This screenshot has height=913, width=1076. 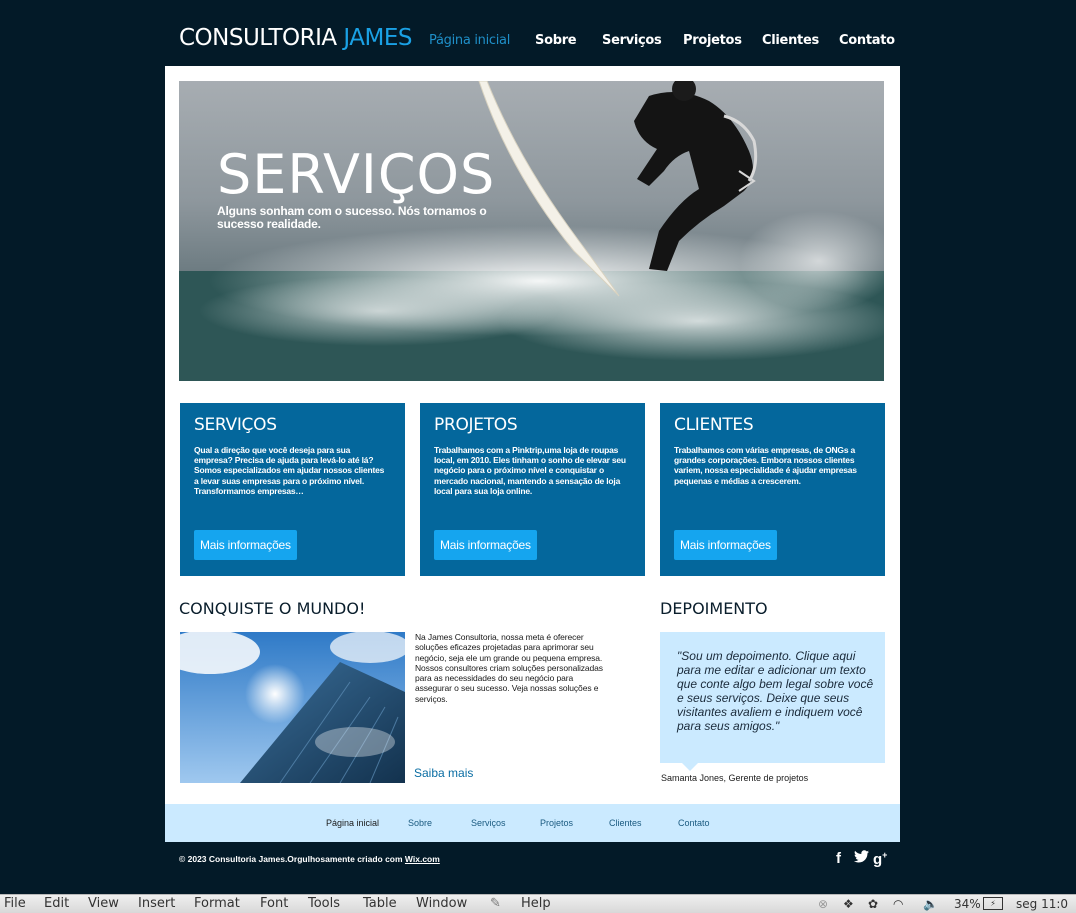 What do you see at coordinates (861, 858) in the screenshot?
I see `twitter-icon` at bounding box center [861, 858].